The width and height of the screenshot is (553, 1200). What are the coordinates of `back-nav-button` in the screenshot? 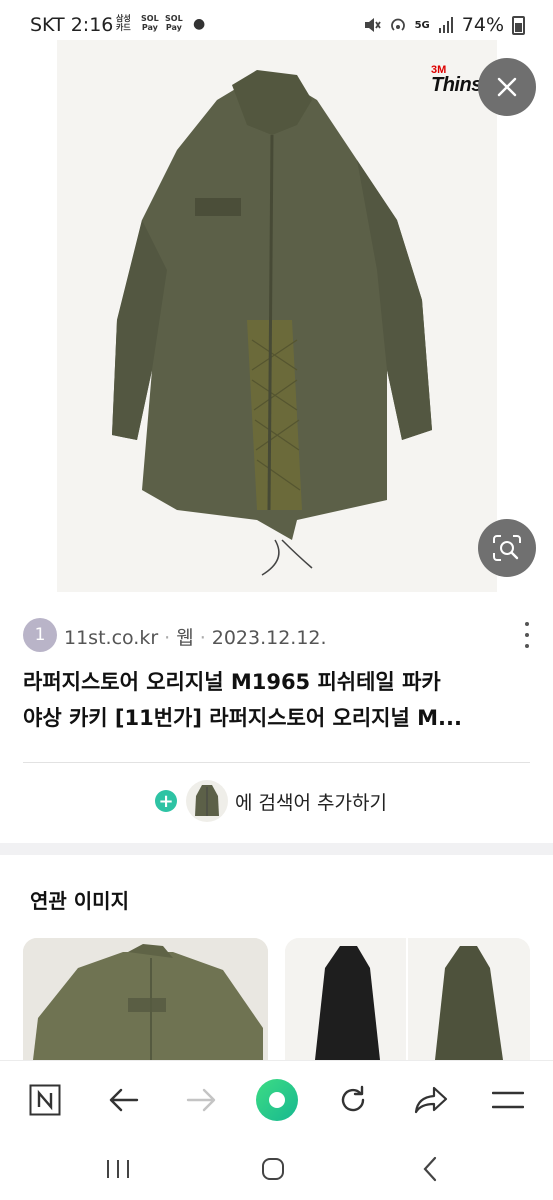 It's located at (430, 1169).